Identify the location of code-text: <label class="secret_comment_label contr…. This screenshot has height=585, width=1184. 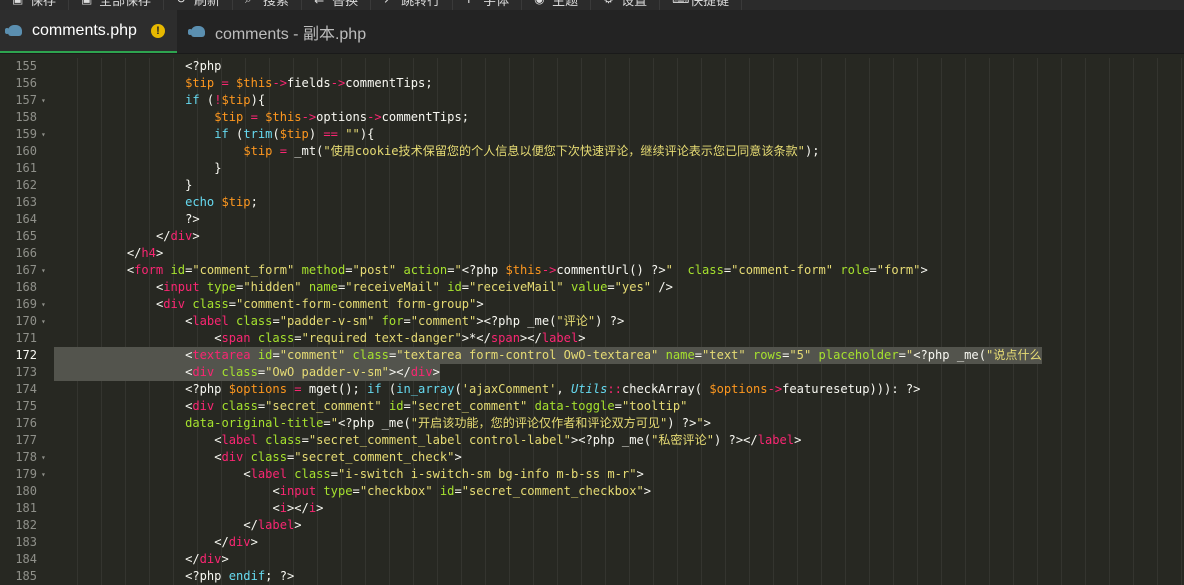
(427, 440).